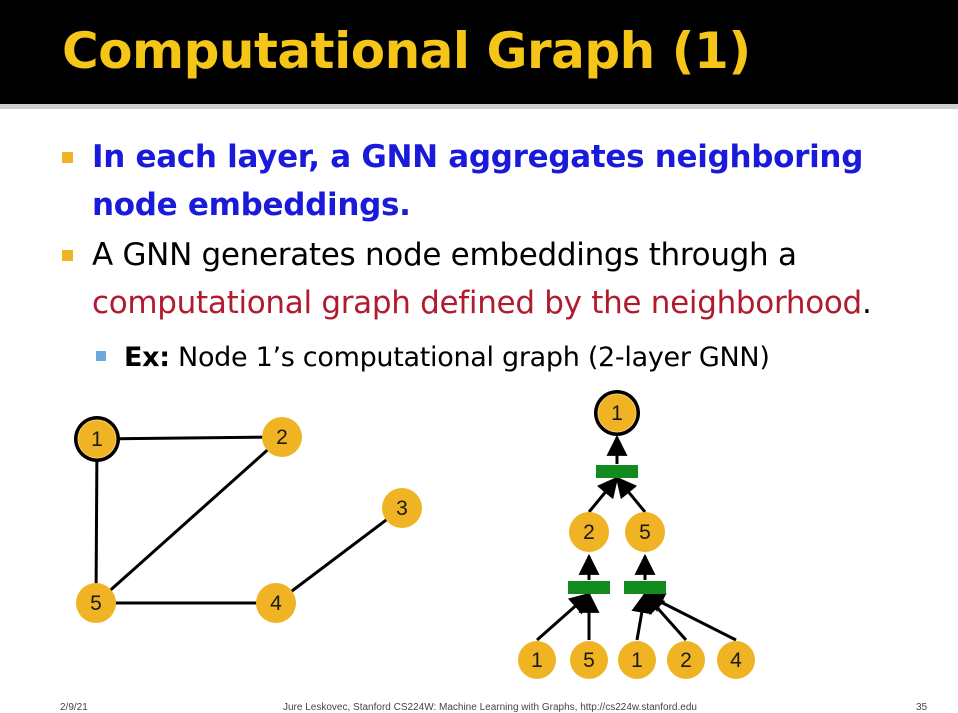 This screenshot has width=958, height=713. I want to click on comp-layer2-node-2: 2, so click(686, 660).